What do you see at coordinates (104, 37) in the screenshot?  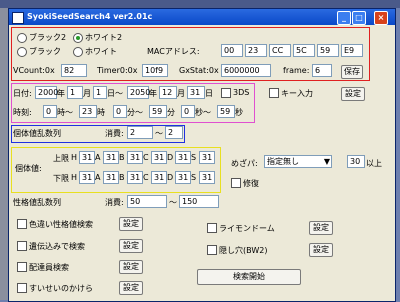 I see `radio-white2-label: ホワイト2` at bounding box center [104, 37].